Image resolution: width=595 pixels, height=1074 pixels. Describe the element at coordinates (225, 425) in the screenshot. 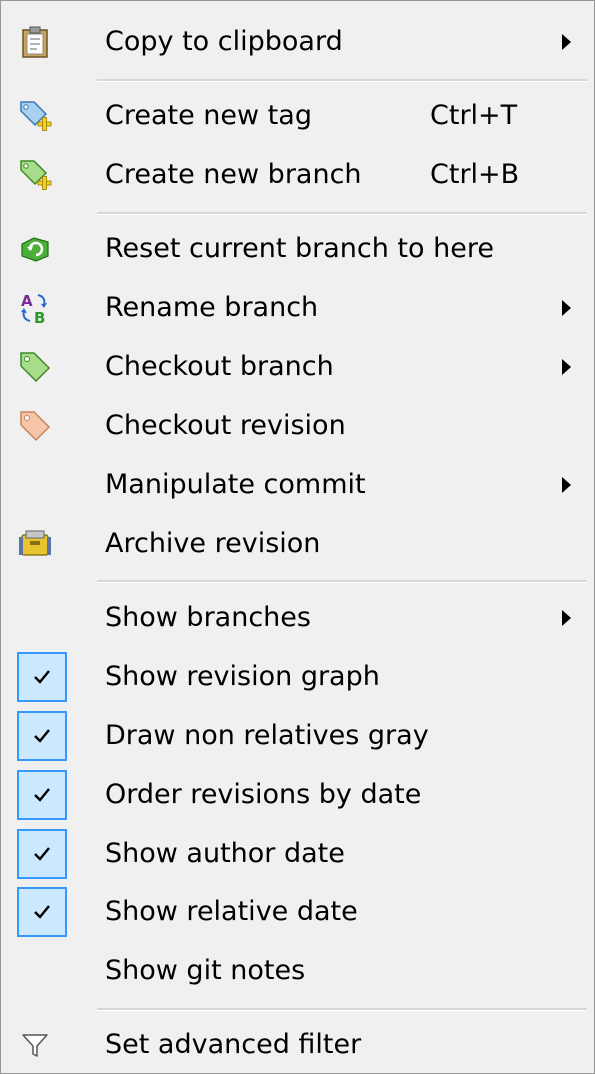

I see `menu-item-label: Checkout revision` at that location.